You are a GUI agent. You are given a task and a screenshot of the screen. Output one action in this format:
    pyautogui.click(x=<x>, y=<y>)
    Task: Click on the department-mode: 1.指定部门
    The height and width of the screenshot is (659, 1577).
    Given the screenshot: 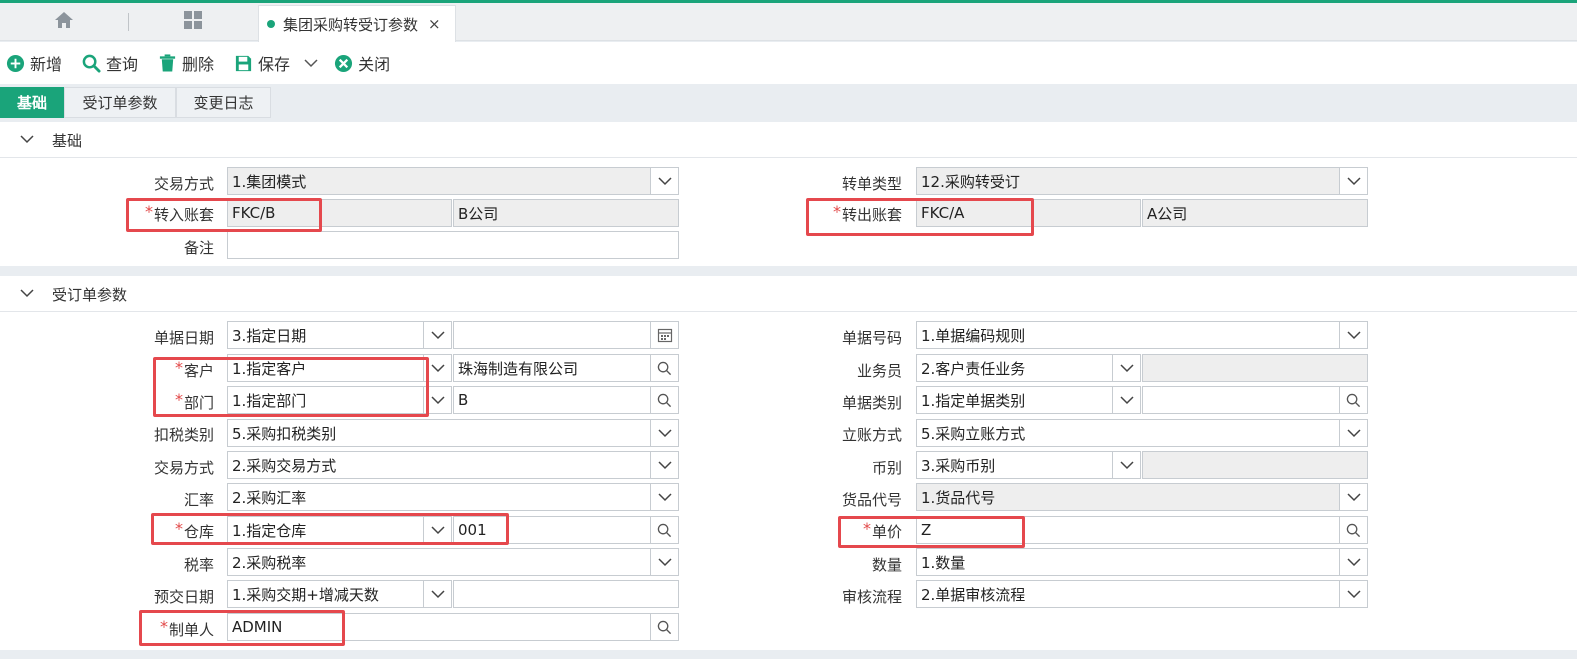 What is the action you would take?
    pyautogui.click(x=269, y=400)
    